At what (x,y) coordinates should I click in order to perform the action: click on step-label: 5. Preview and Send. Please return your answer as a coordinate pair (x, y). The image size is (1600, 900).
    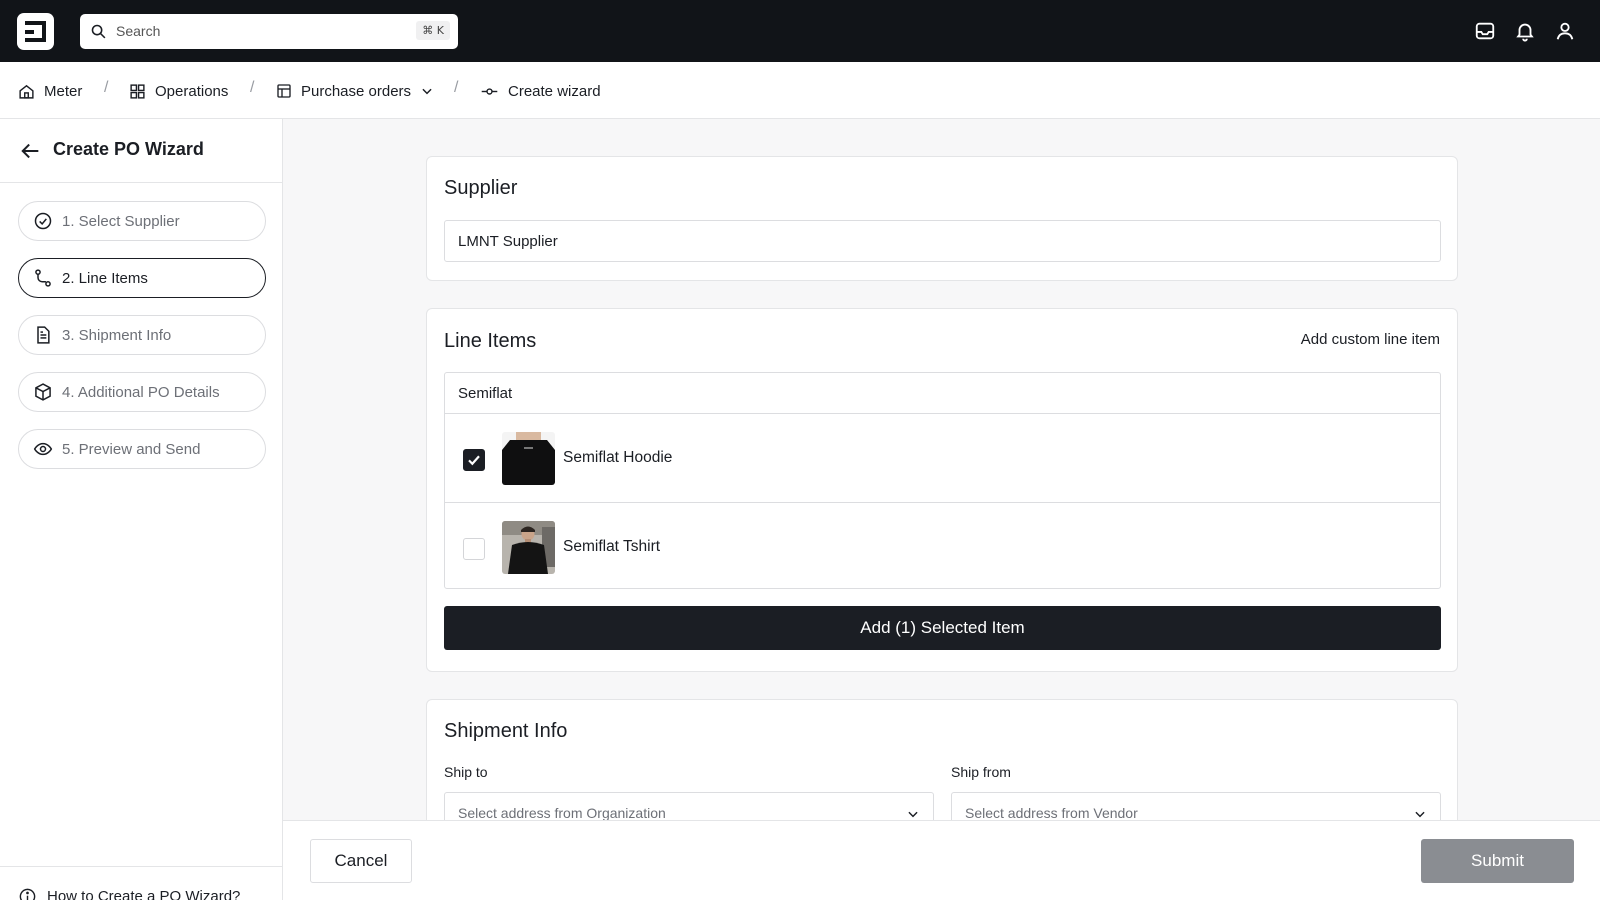
    Looking at the image, I should click on (131, 449).